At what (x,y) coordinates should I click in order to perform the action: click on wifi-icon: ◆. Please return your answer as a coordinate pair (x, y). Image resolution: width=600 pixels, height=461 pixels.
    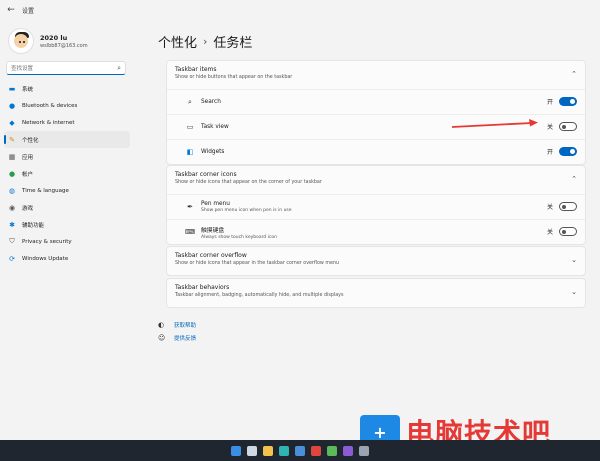
    Looking at the image, I should click on (12, 122).